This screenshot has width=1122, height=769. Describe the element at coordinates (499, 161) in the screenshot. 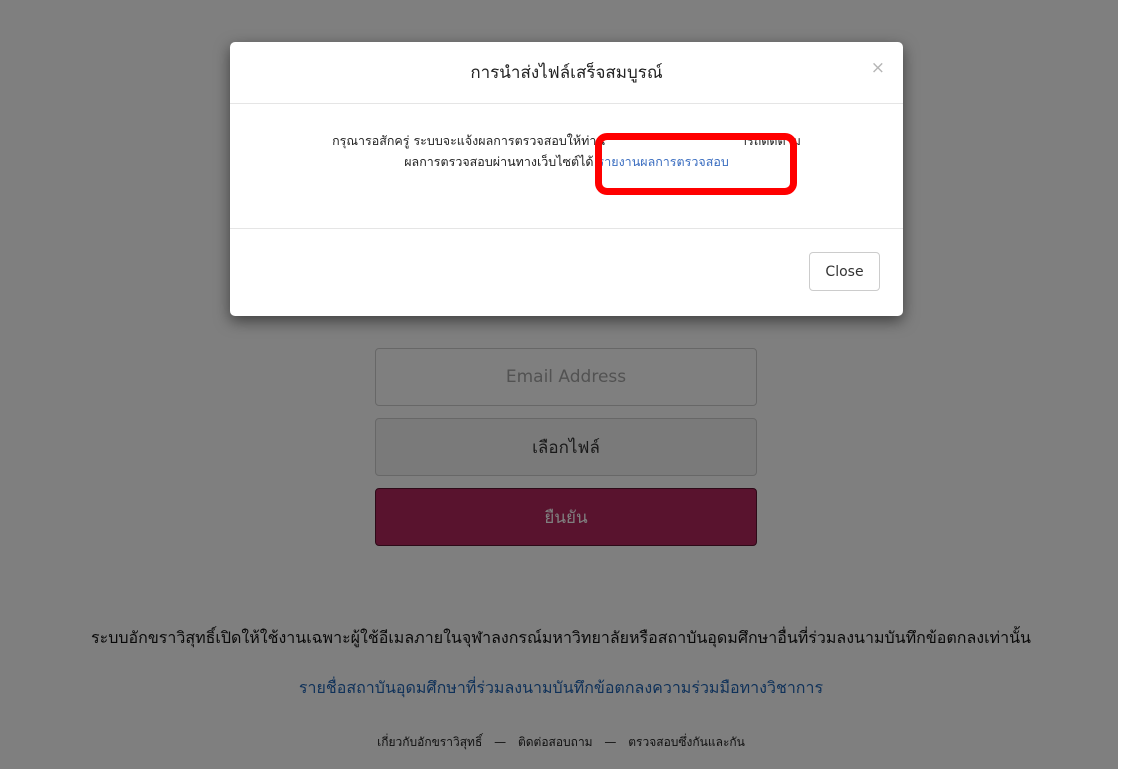

I see `modal-message-text-2: ผลการตรวจสอบผ่านทางเว็บไซต์ได้` at that location.